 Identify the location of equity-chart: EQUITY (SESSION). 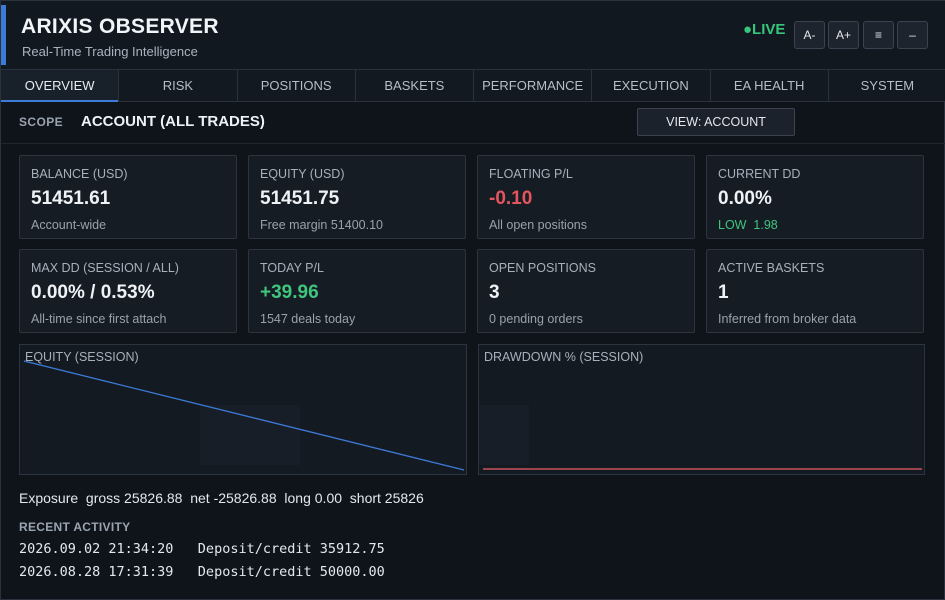
(243, 409).